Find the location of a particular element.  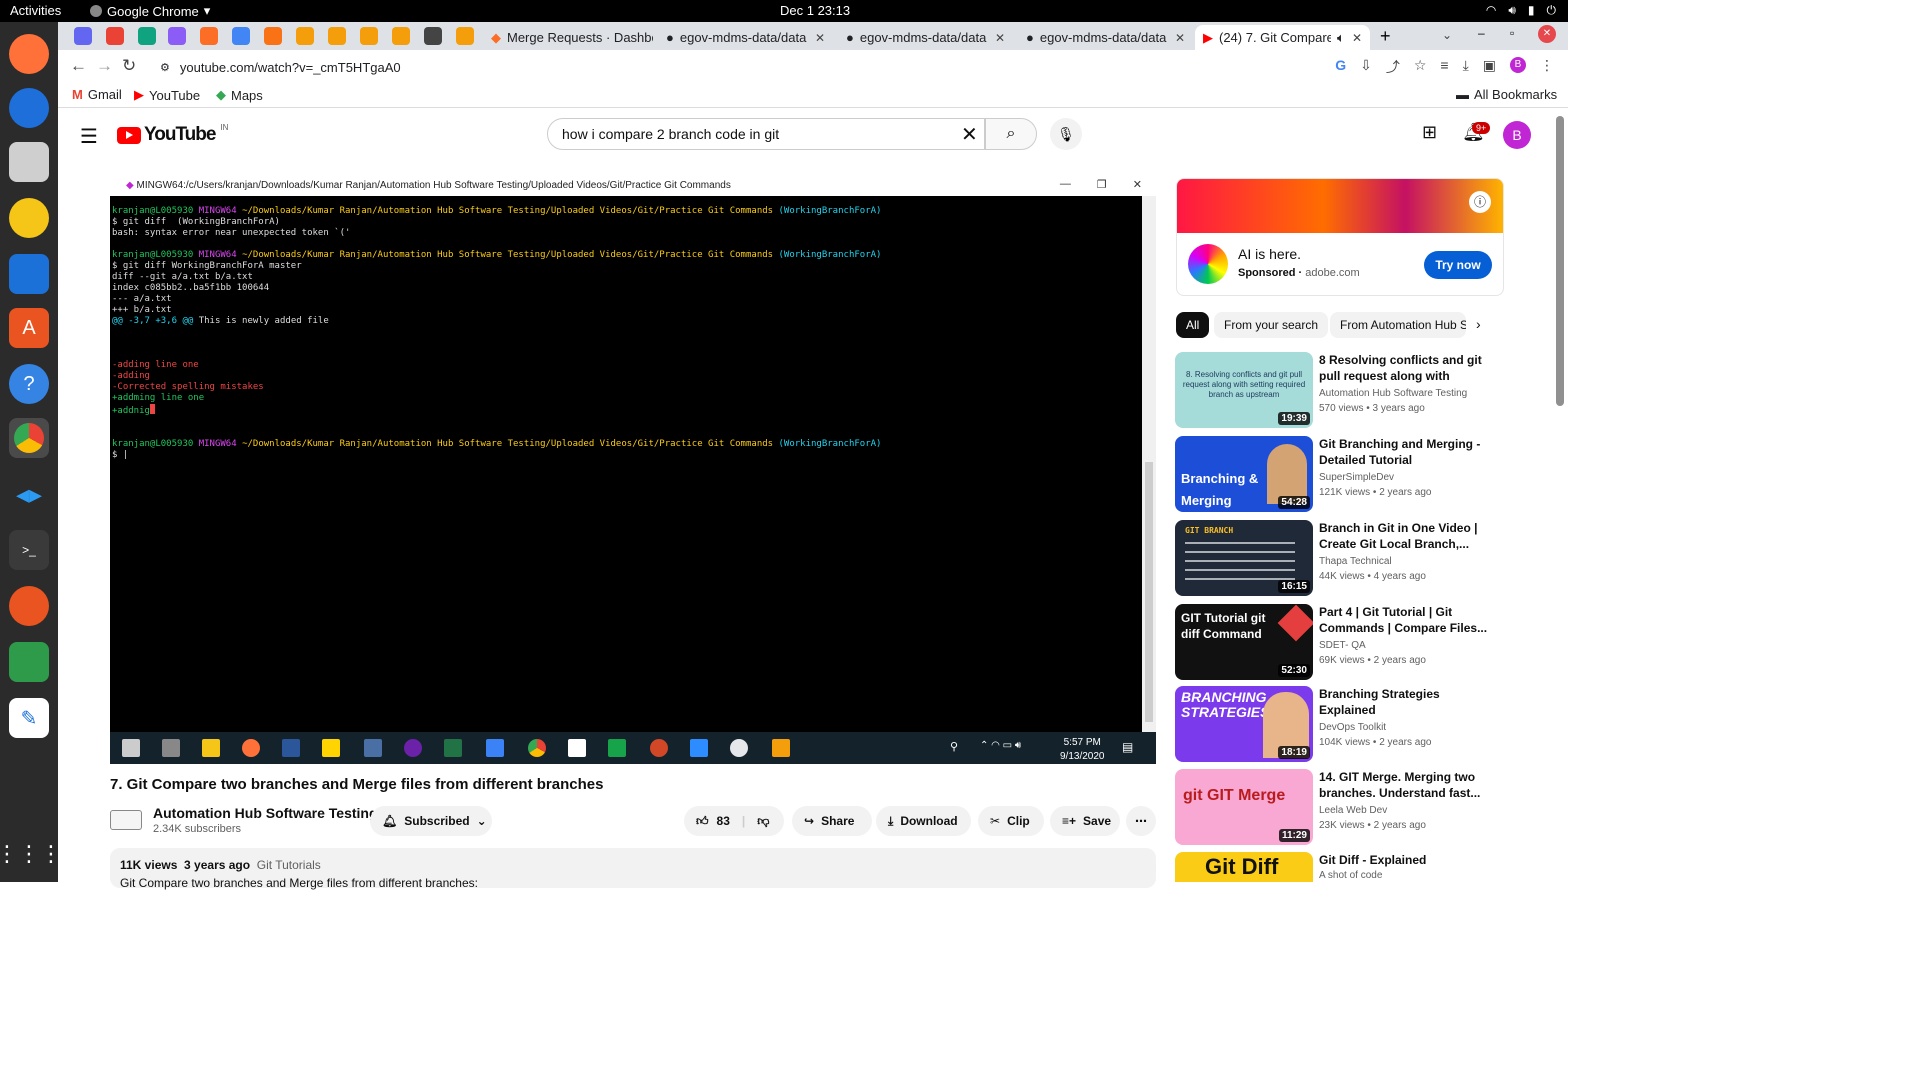

pen-tool-icon is located at coordinates (29, 606).